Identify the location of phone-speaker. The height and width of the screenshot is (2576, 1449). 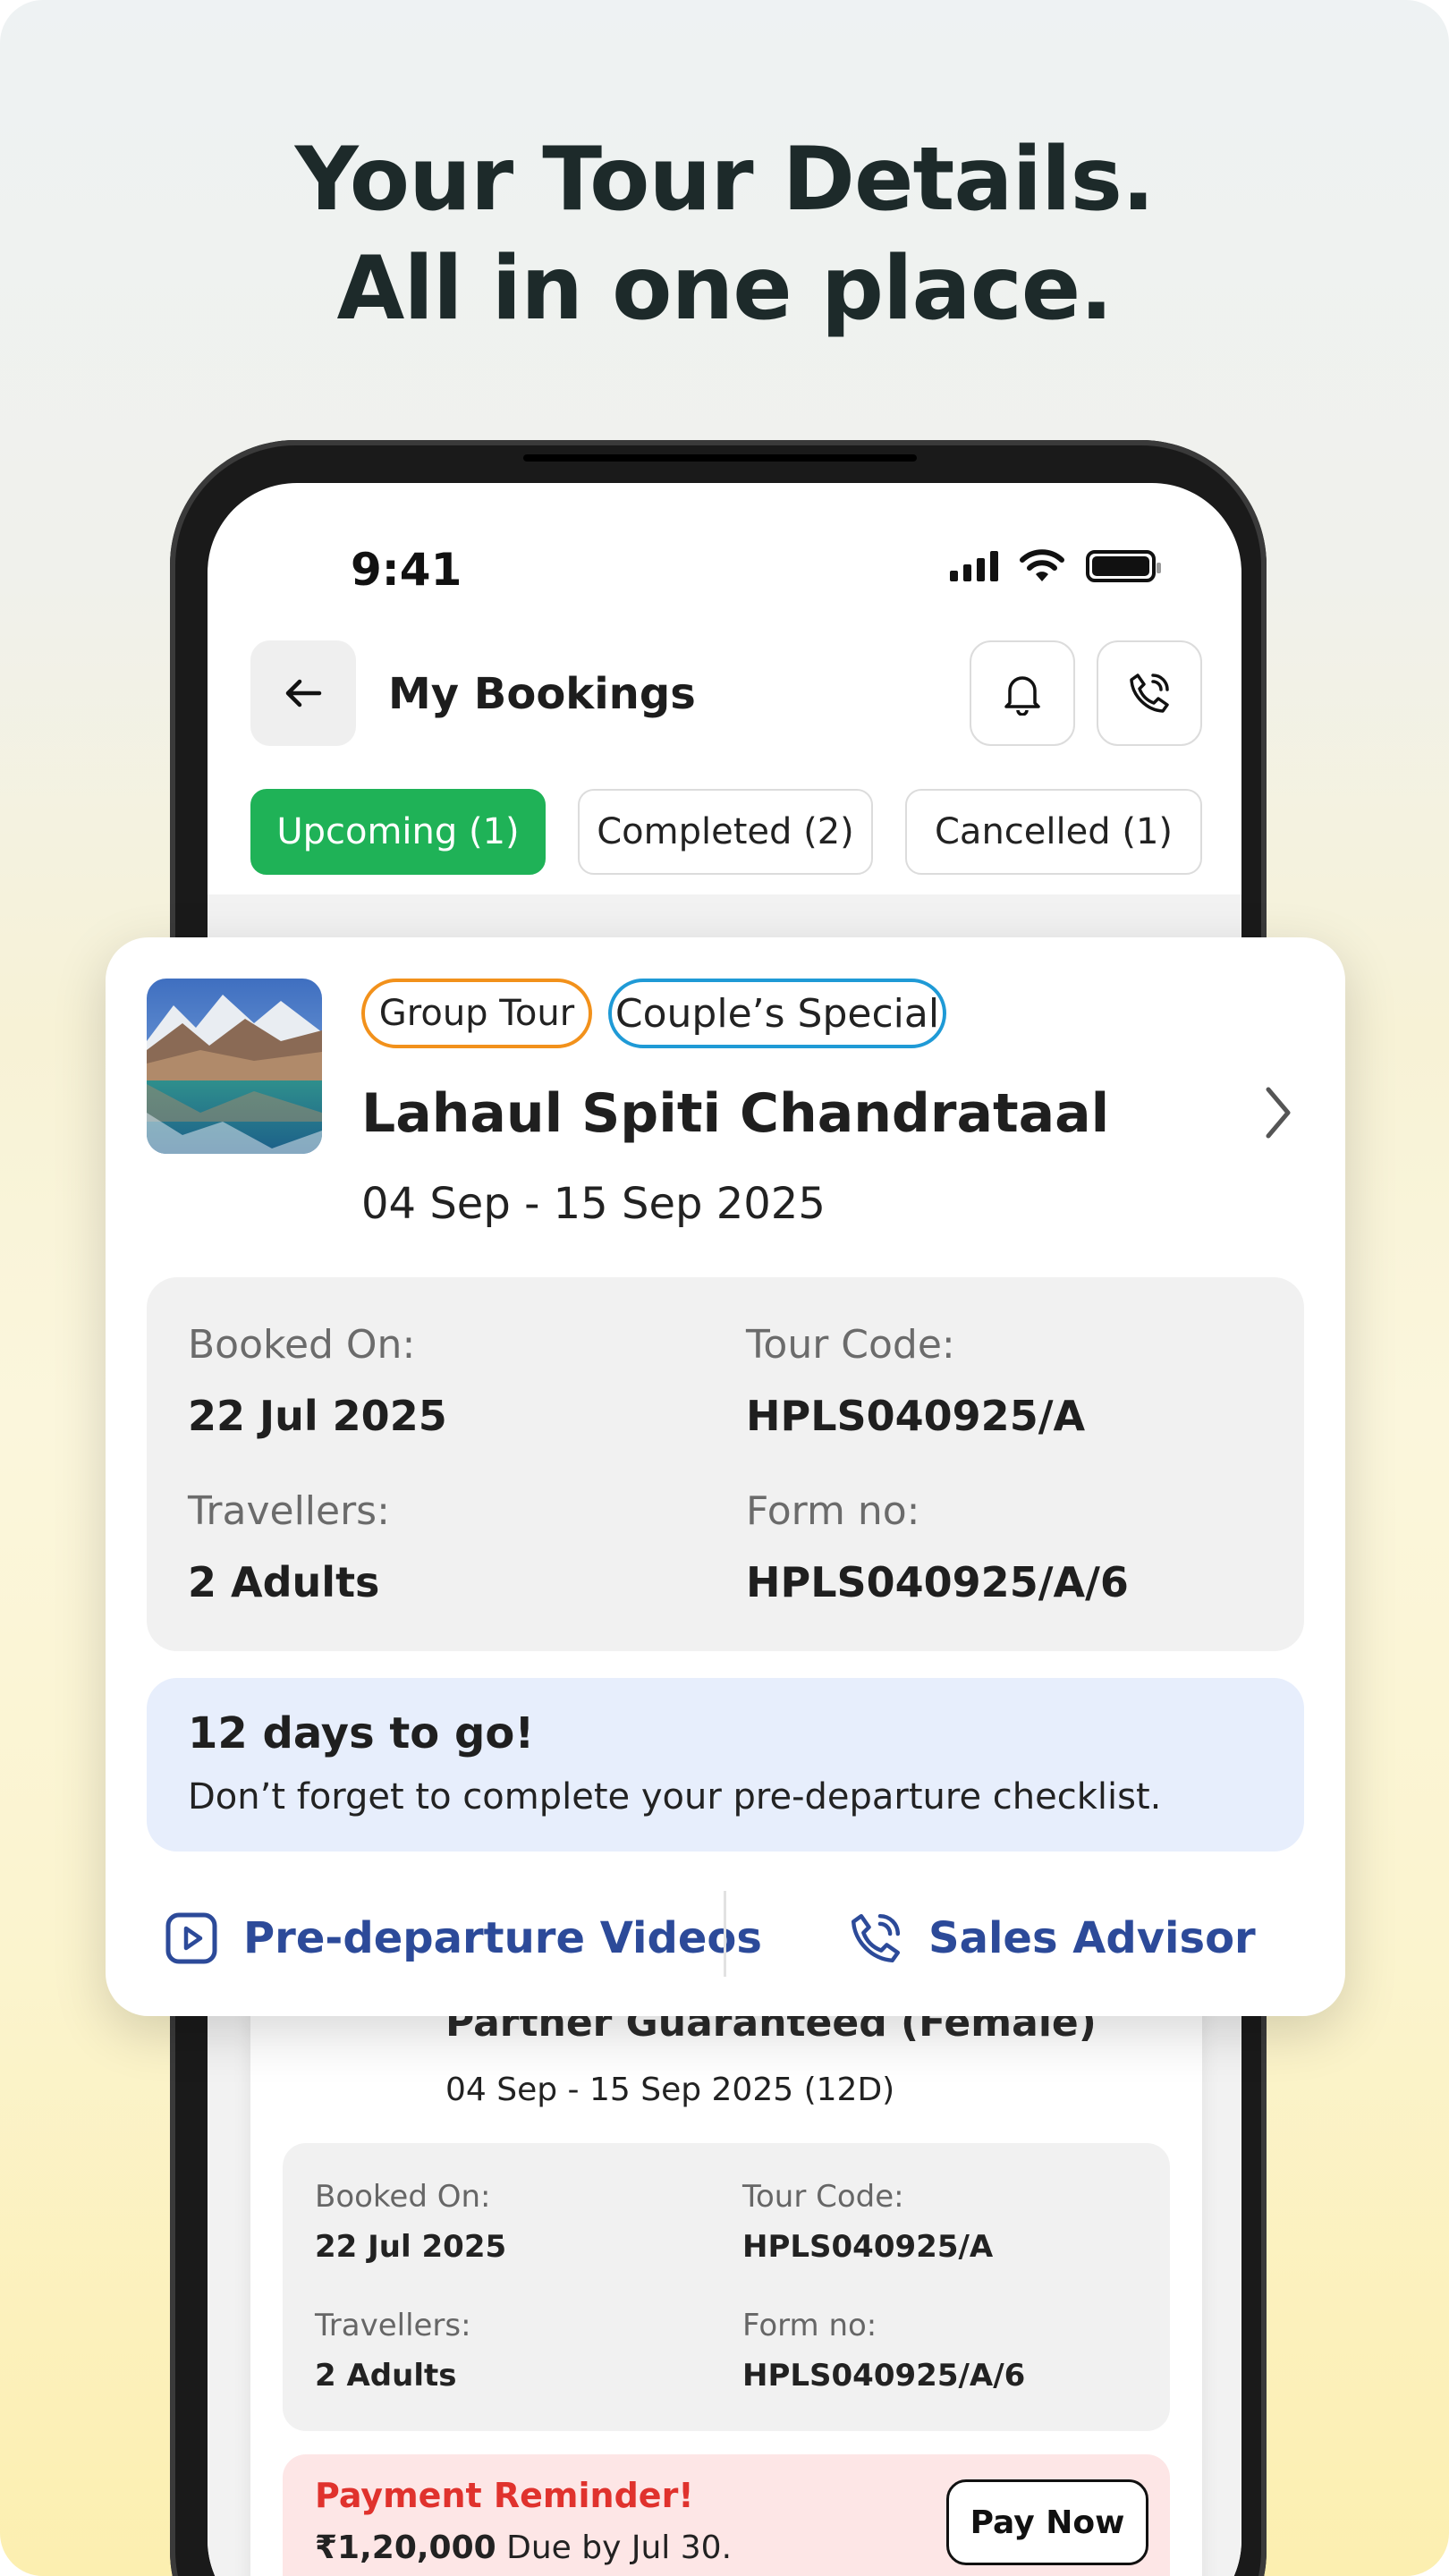
(720, 458).